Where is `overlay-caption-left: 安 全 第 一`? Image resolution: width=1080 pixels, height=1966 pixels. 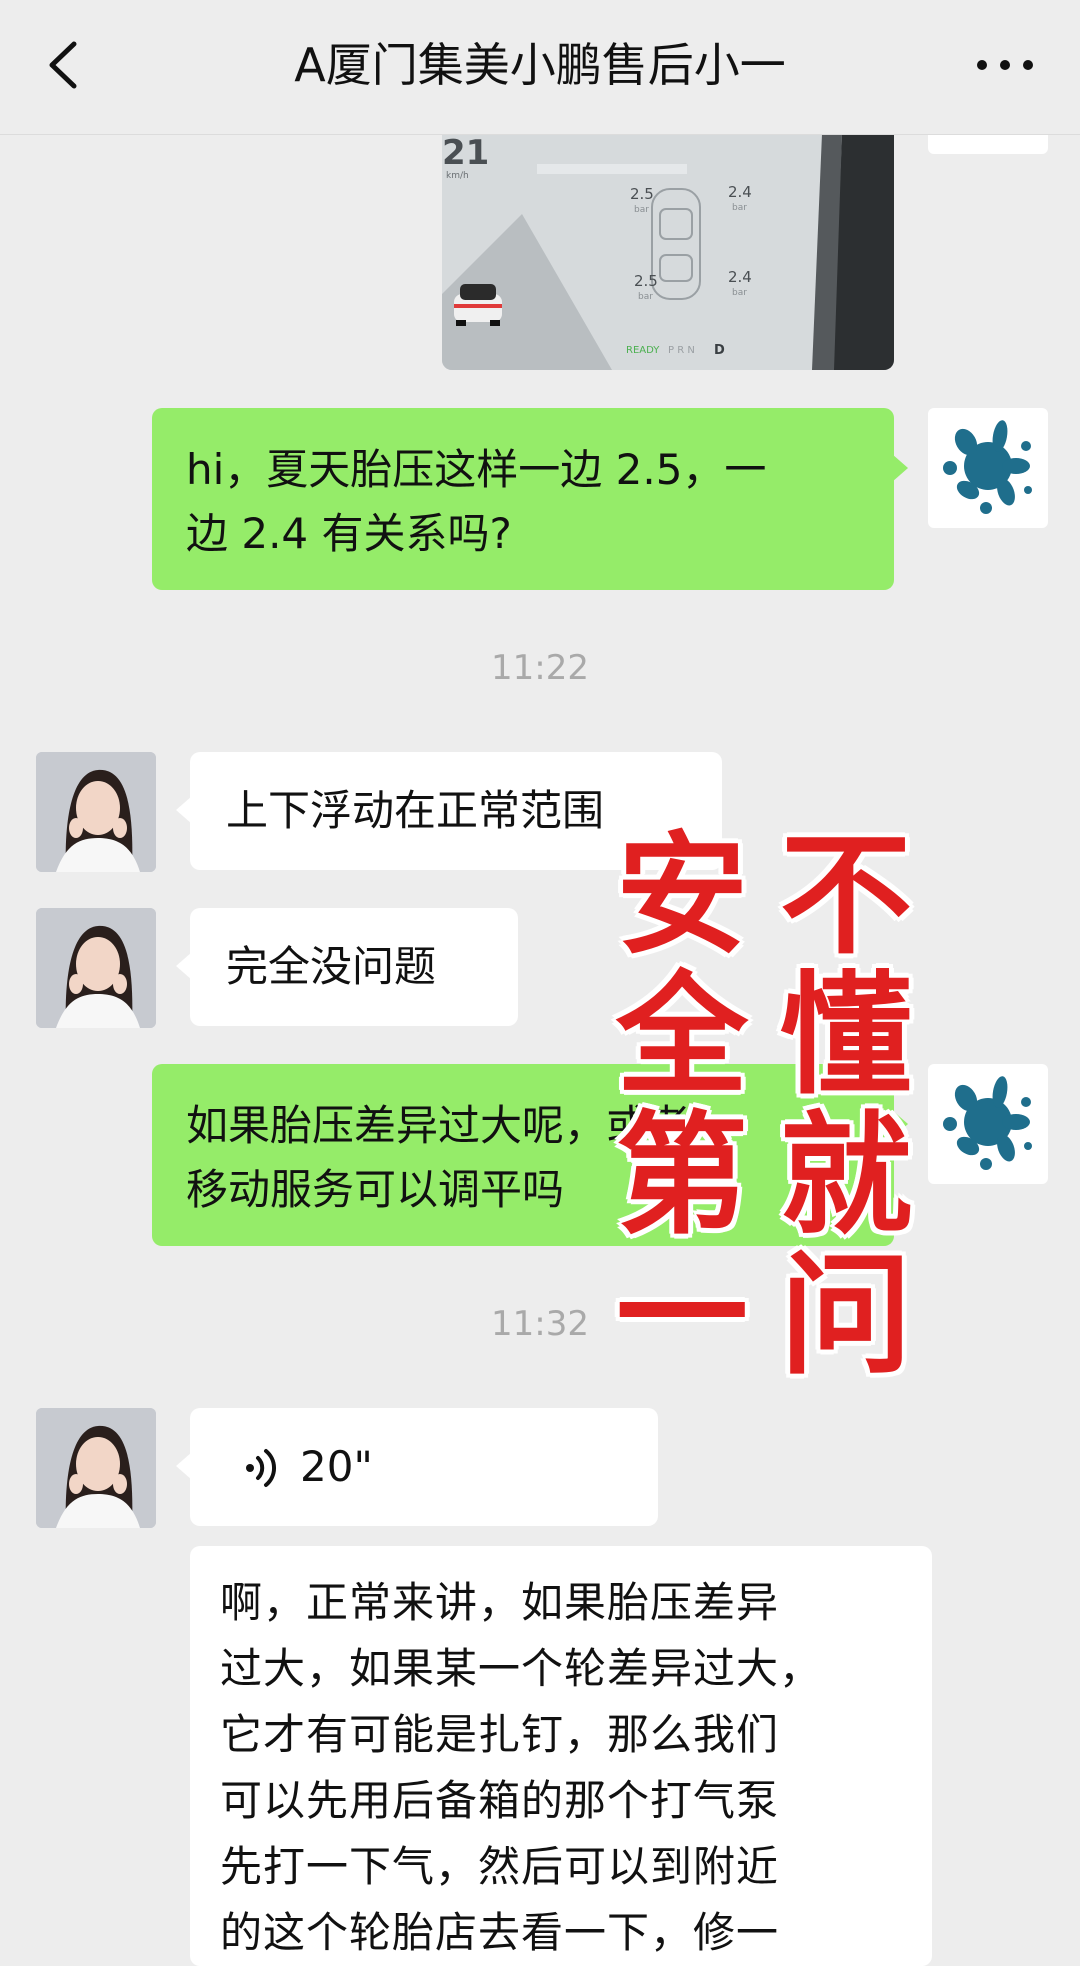 overlay-caption-left: 安 全 第 一 is located at coordinates (682, 1110).